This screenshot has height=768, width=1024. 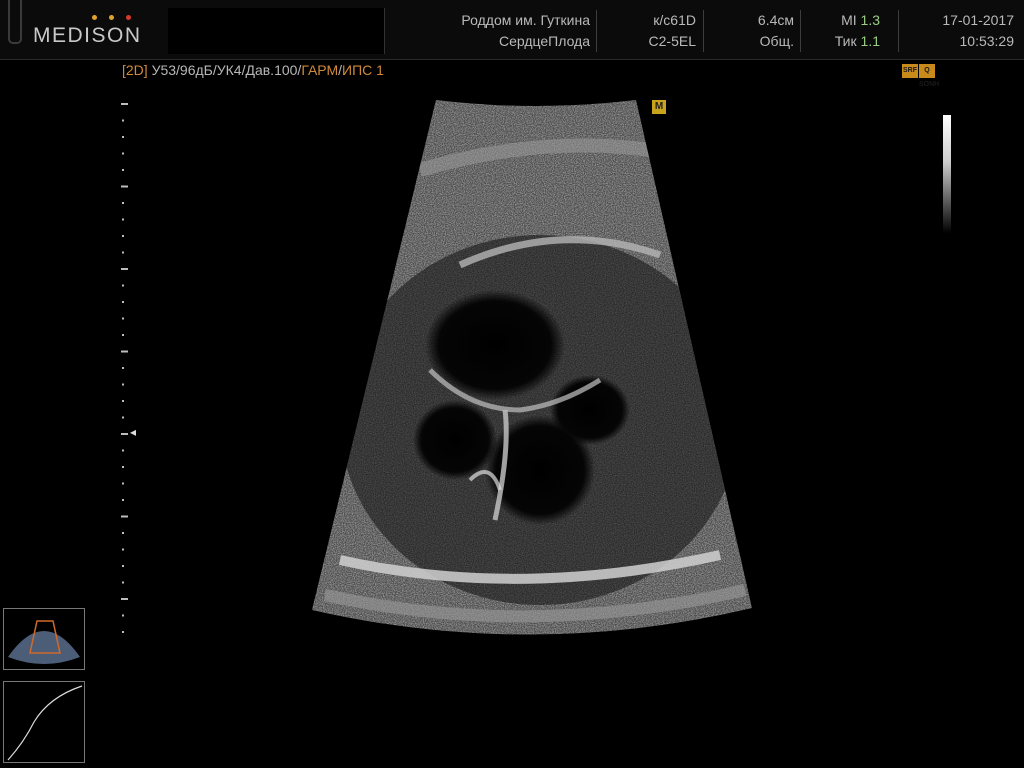 What do you see at coordinates (929, 76) in the screenshot?
I see `sonh-badge: Q SONH` at bounding box center [929, 76].